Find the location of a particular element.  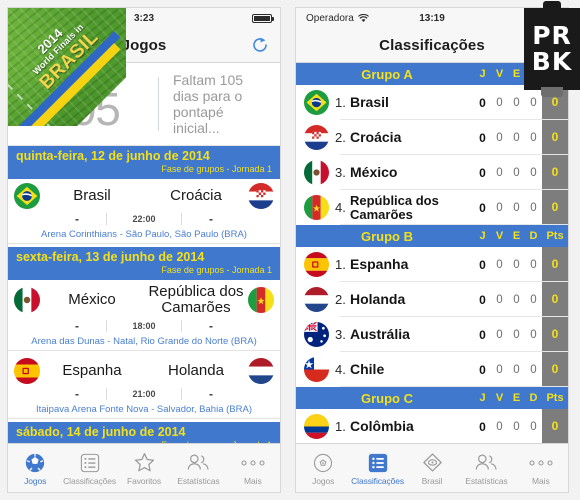

colombia-flag is located at coordinates (316, 426).